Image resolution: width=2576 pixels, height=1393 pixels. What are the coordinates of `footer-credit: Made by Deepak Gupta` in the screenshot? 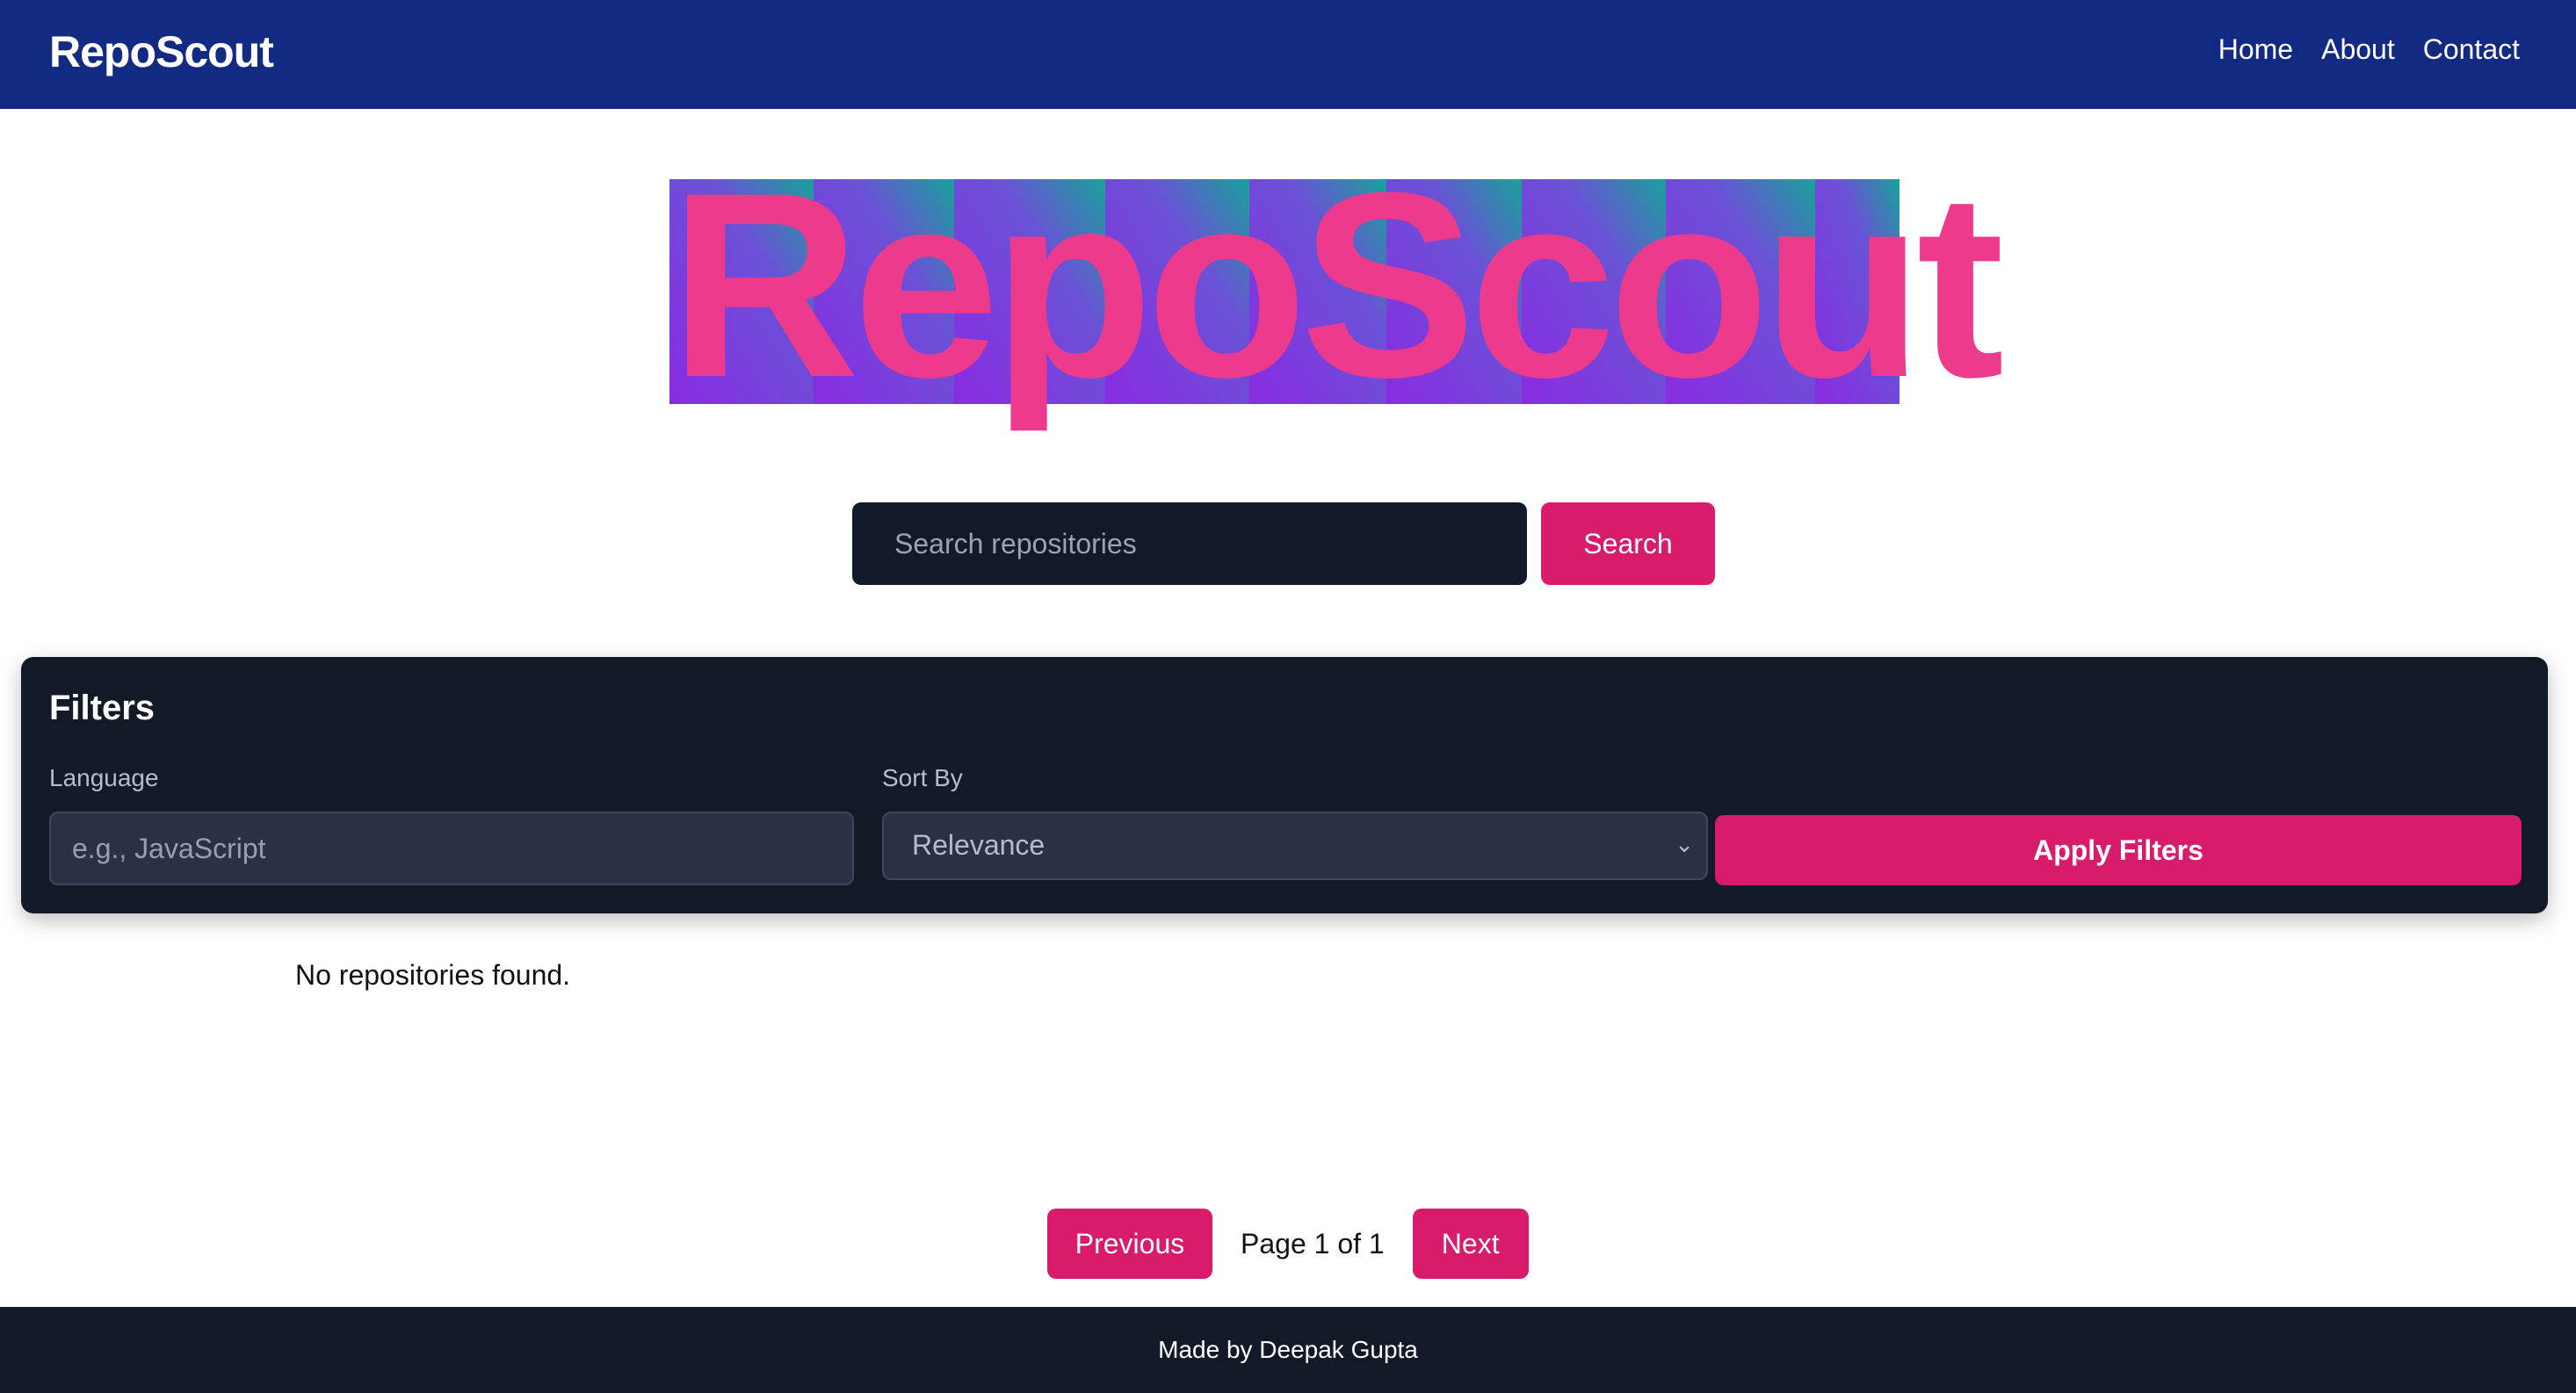 It's located at (1288, 1349).